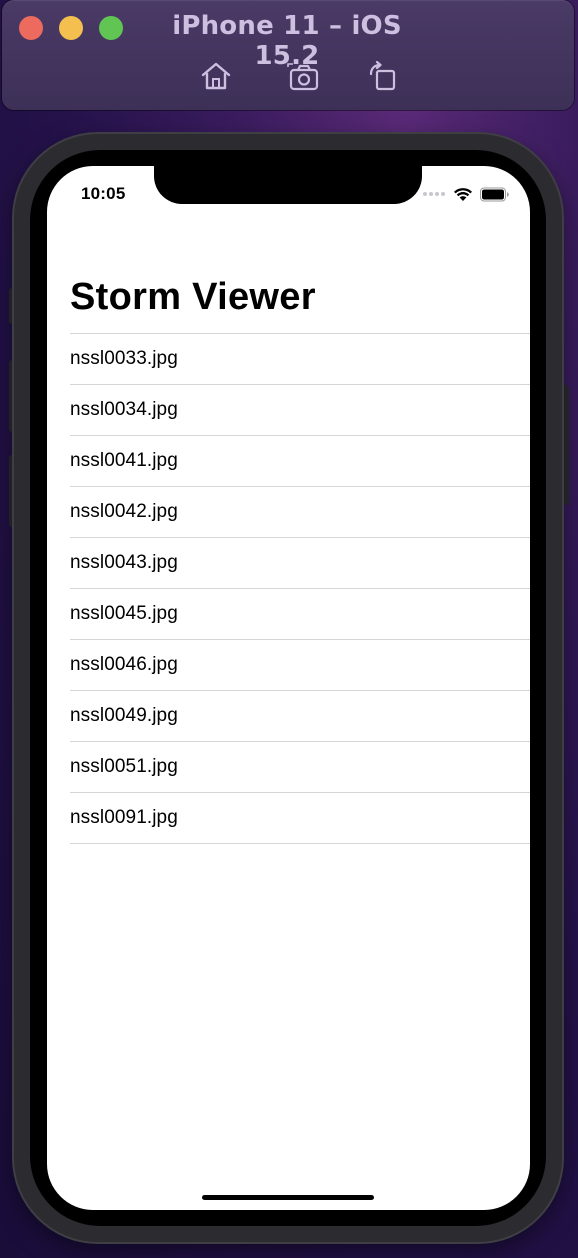  Describe the element at coordinates (300, 767) in the screenshot. I see `list-item: nssl0051.jpg` at that location.